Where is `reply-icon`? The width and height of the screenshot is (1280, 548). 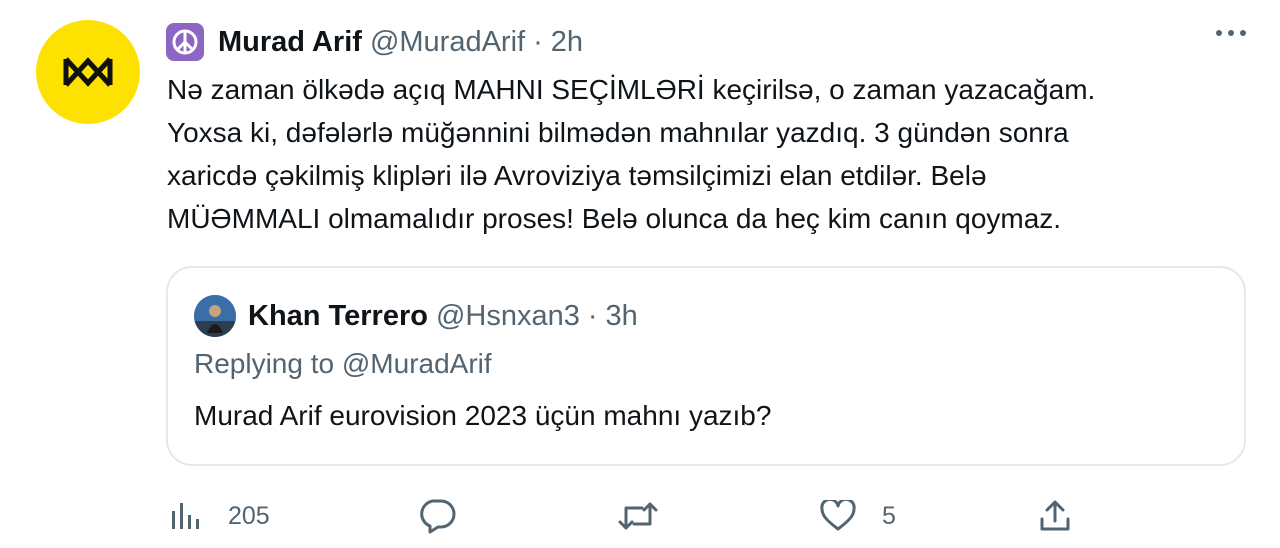
reply-icon is located at coordinates (438, 516).